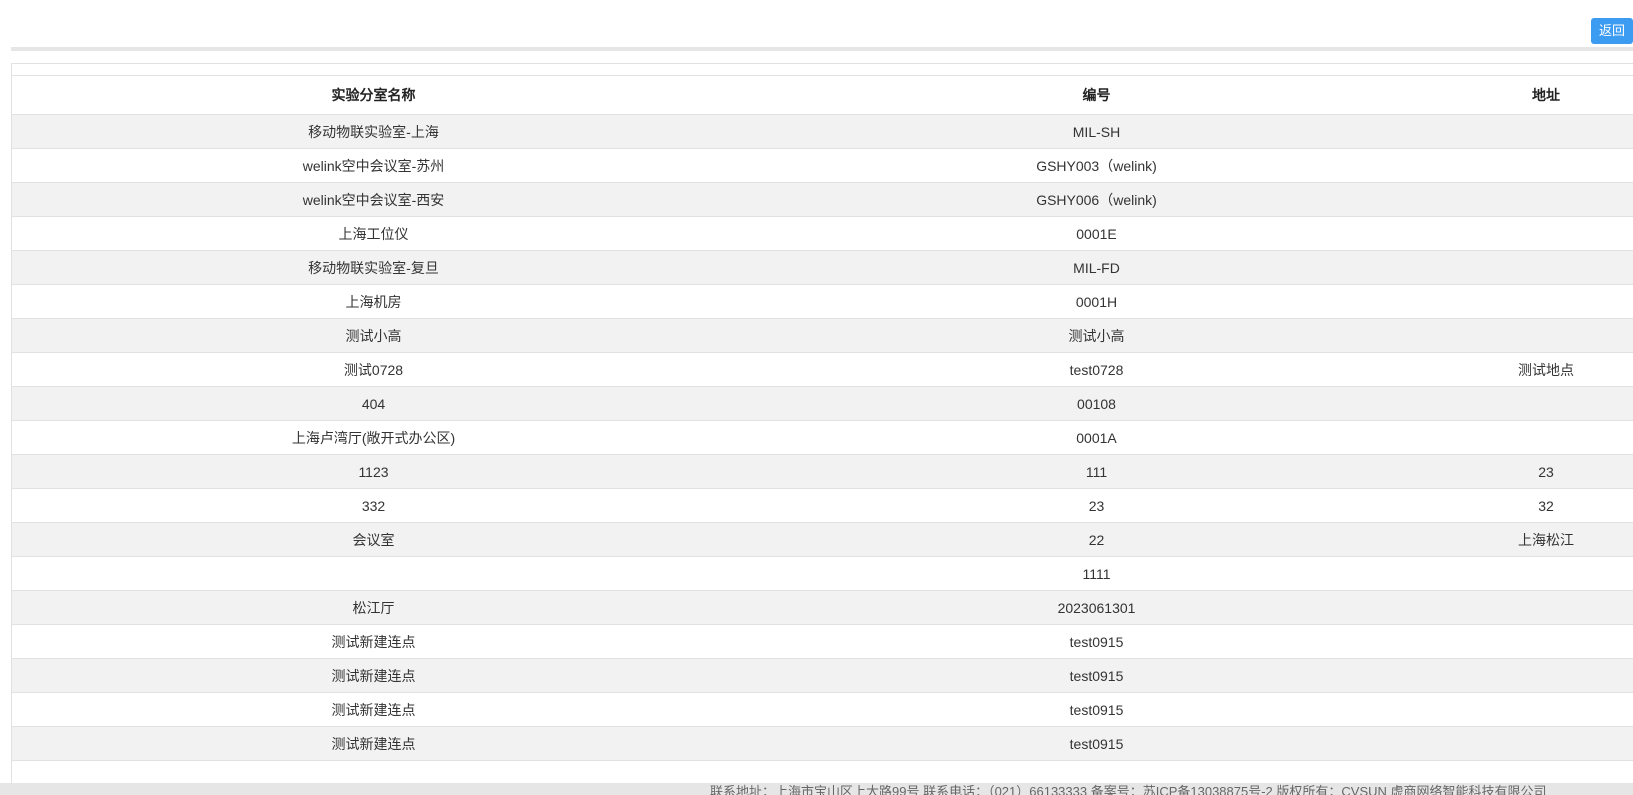 This screenshot has height=795, width=1633. I want to click on cell-code: MIL-SH, so click(1096, 131).